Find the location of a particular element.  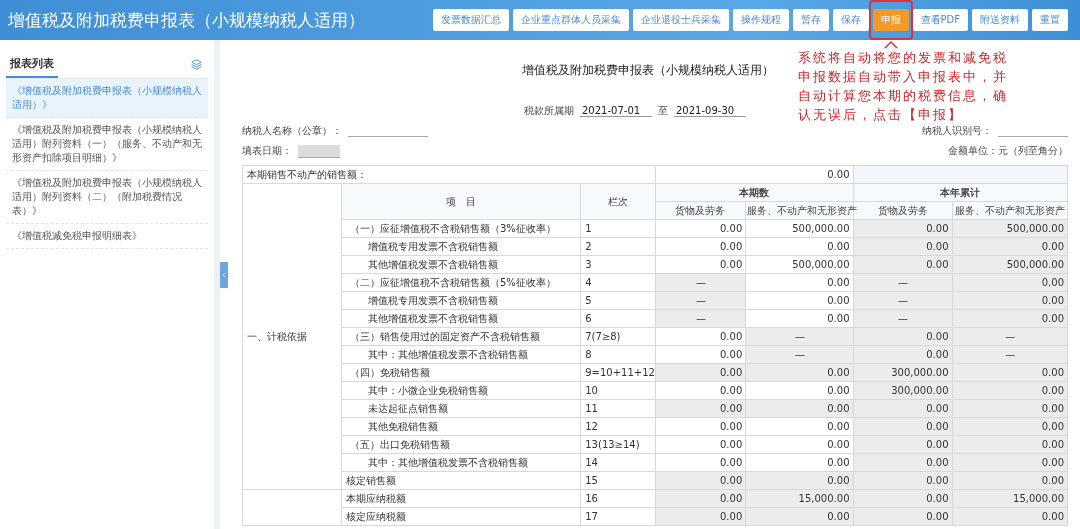

toolbar-button: 查看PDF is located at coordinates (940, 20).